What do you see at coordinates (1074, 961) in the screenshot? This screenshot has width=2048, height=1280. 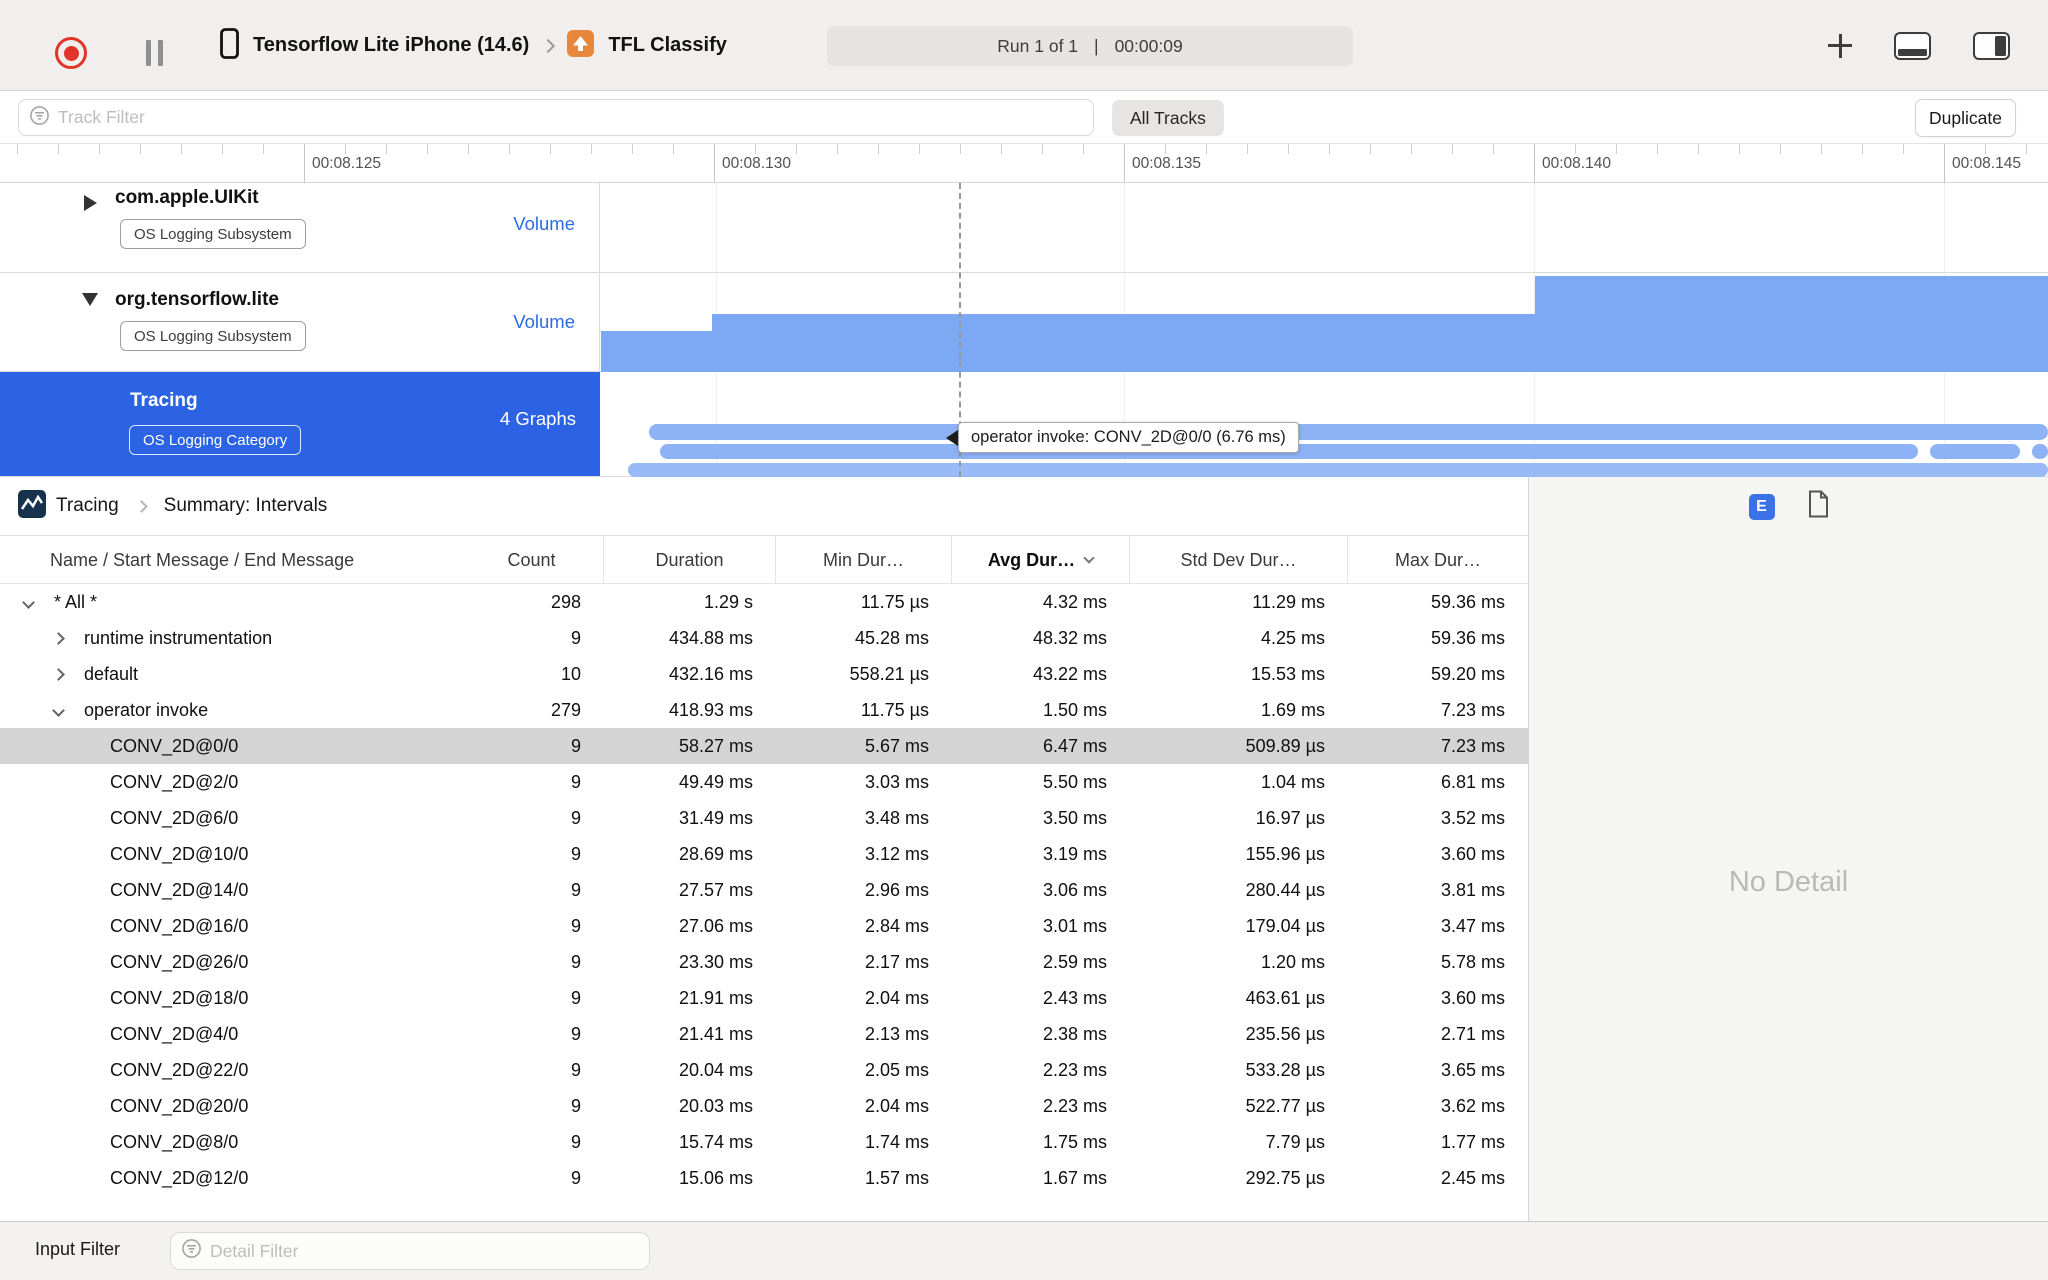 I see `row-avg-duration: 2.59 ms` at bounding box center [1074, 961].